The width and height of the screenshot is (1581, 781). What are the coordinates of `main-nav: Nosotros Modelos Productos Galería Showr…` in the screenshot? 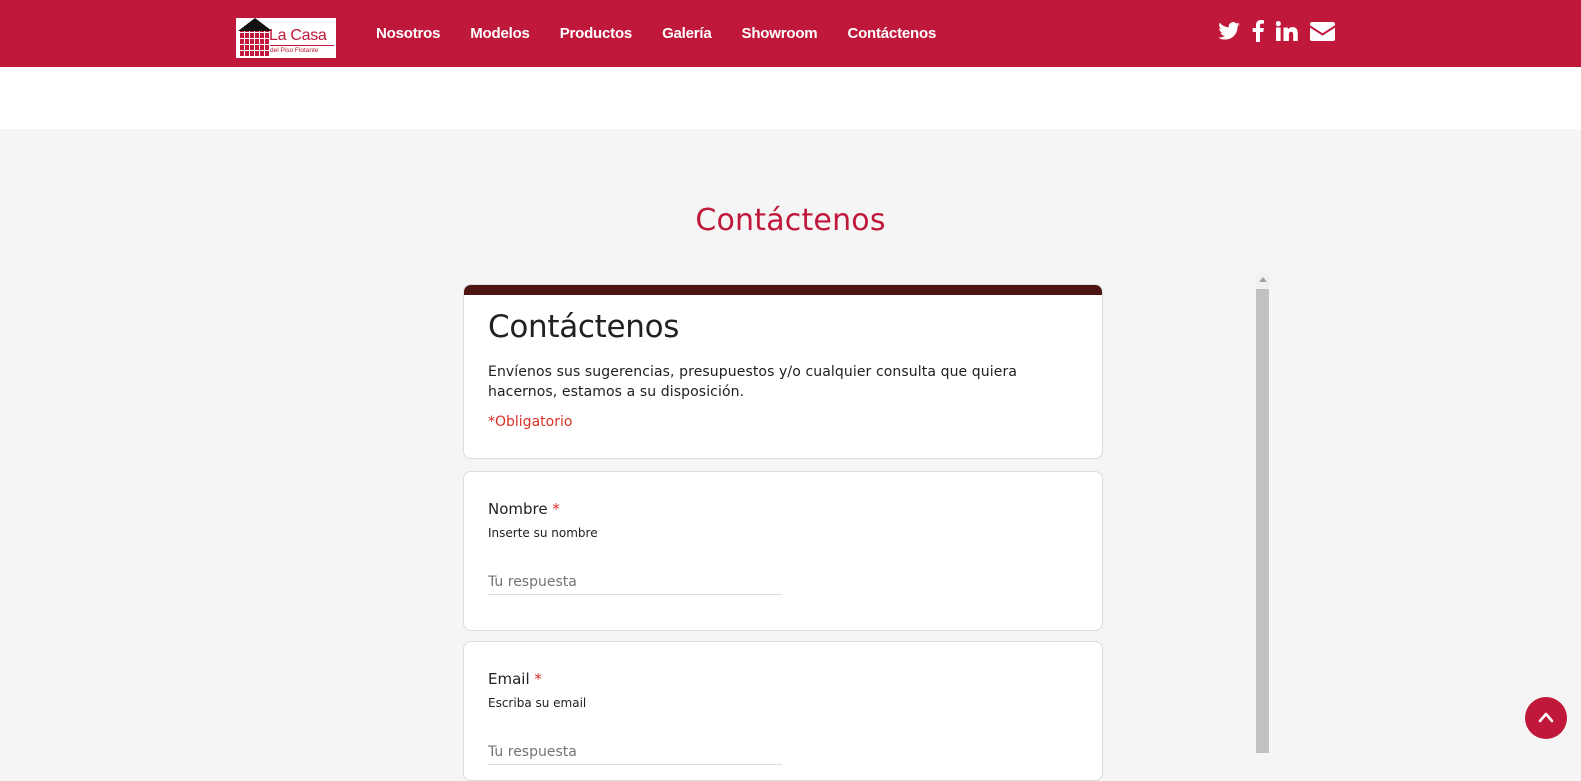 It's located at (671, 33).